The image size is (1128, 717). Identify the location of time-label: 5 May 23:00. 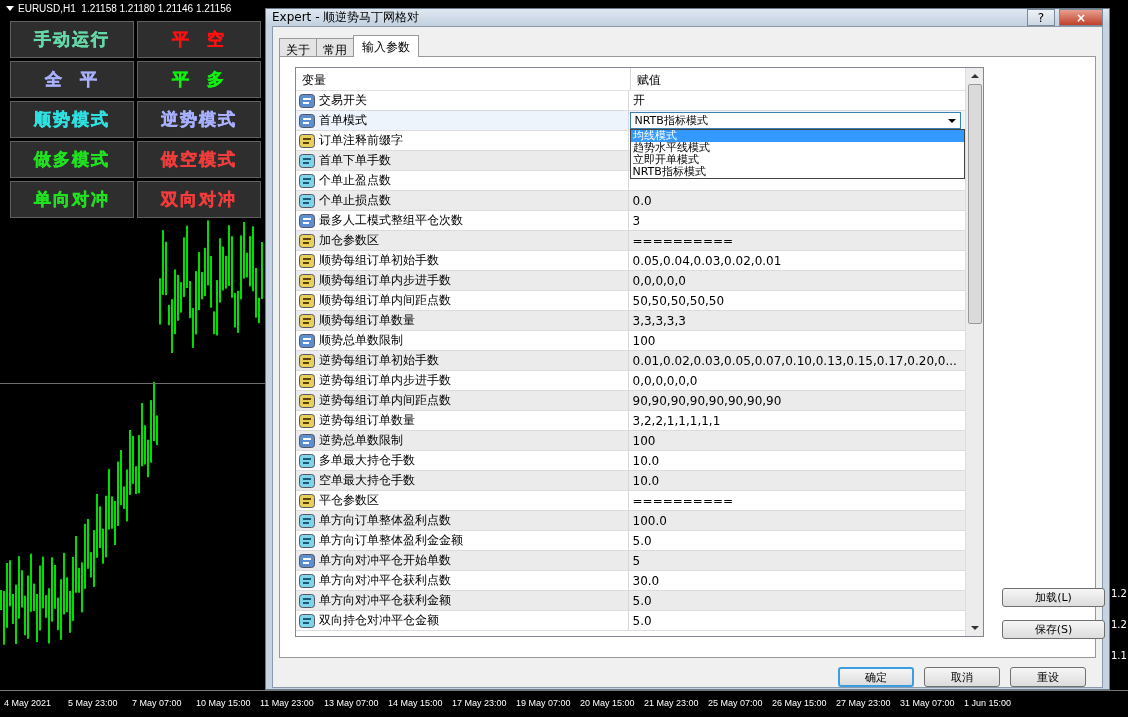
(93, 703).